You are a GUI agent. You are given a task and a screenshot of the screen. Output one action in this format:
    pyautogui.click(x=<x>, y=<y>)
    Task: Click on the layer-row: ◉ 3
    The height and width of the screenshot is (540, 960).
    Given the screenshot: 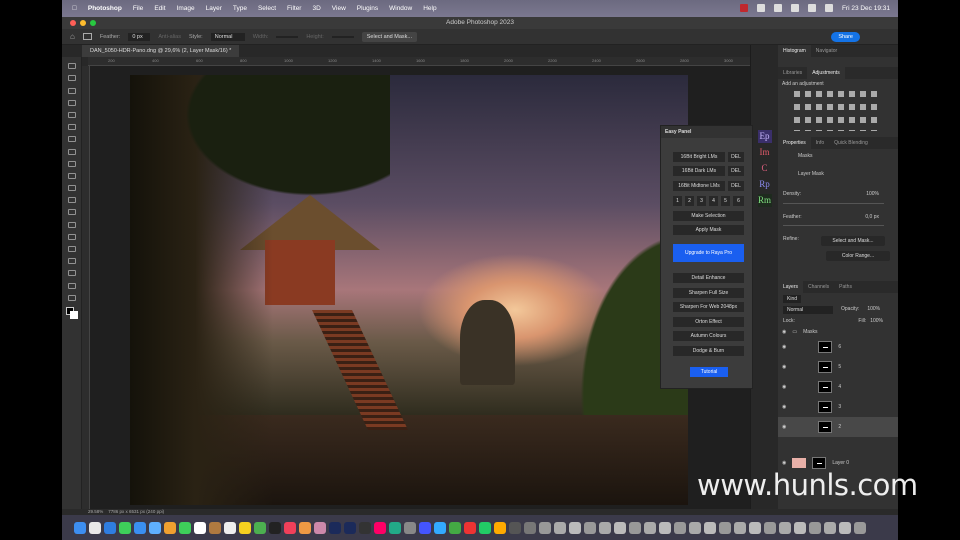 What is the action you would take?
    pyautogui.click(x=838, y=407)
    